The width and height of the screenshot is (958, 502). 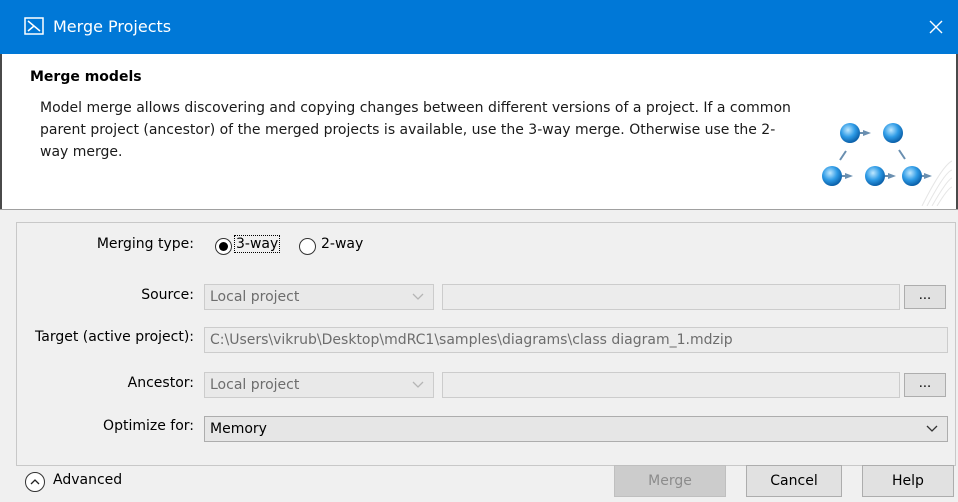 What do you see at coordinates (307, 246) in the screenshot?
I see `radio-2-way` at bounding box center [307, 246].